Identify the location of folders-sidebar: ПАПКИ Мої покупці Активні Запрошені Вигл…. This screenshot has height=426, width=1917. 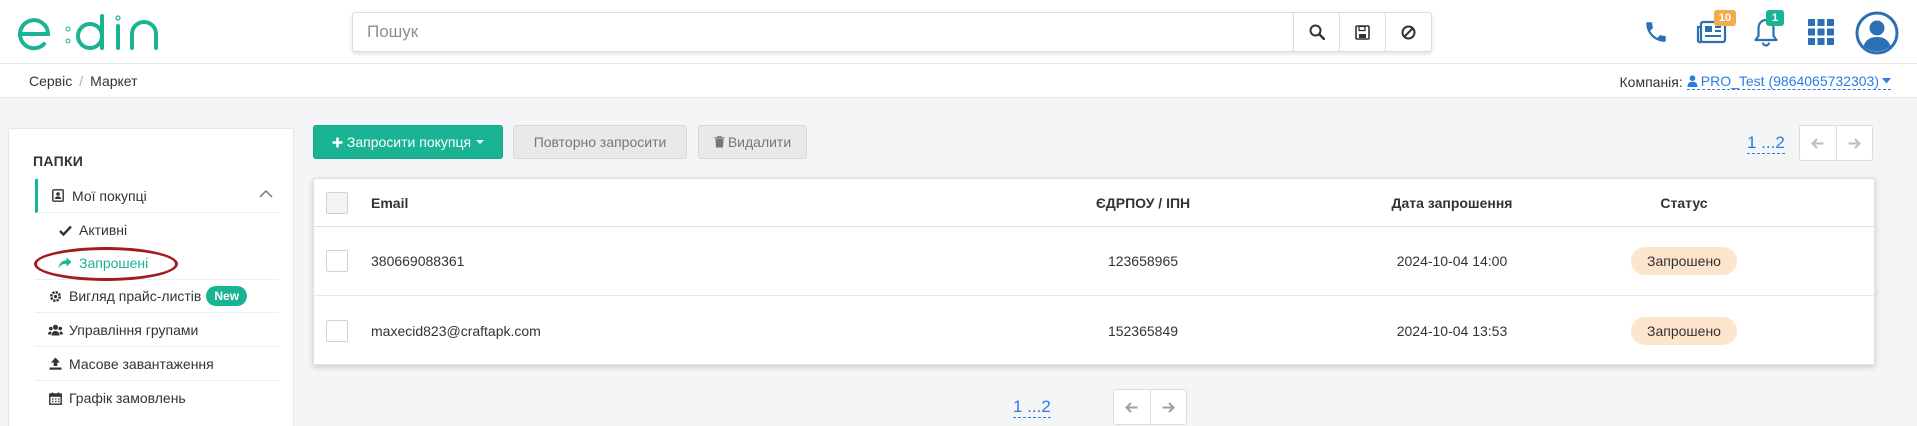
(151, 277).